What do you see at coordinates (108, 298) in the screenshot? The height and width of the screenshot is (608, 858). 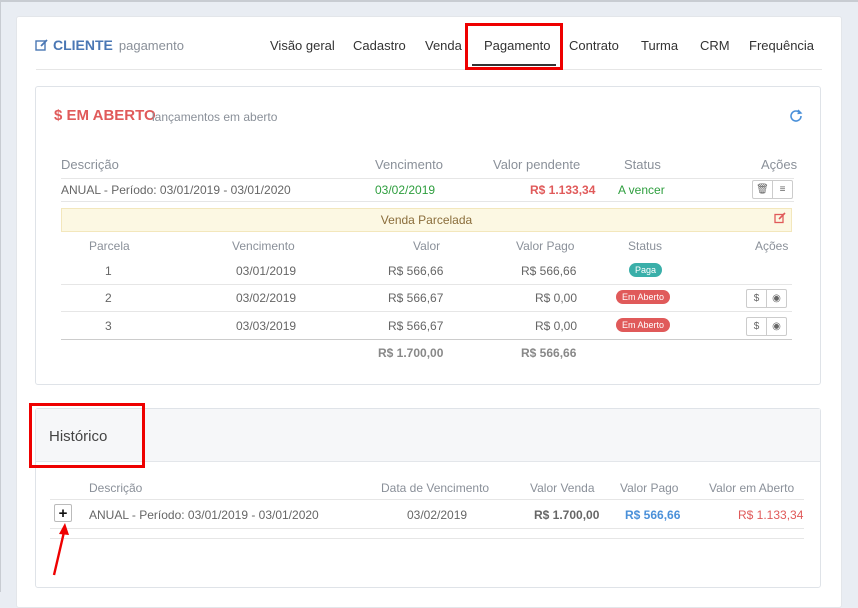 I see `parcela-numero: 2` at bounding box center [108, 298].